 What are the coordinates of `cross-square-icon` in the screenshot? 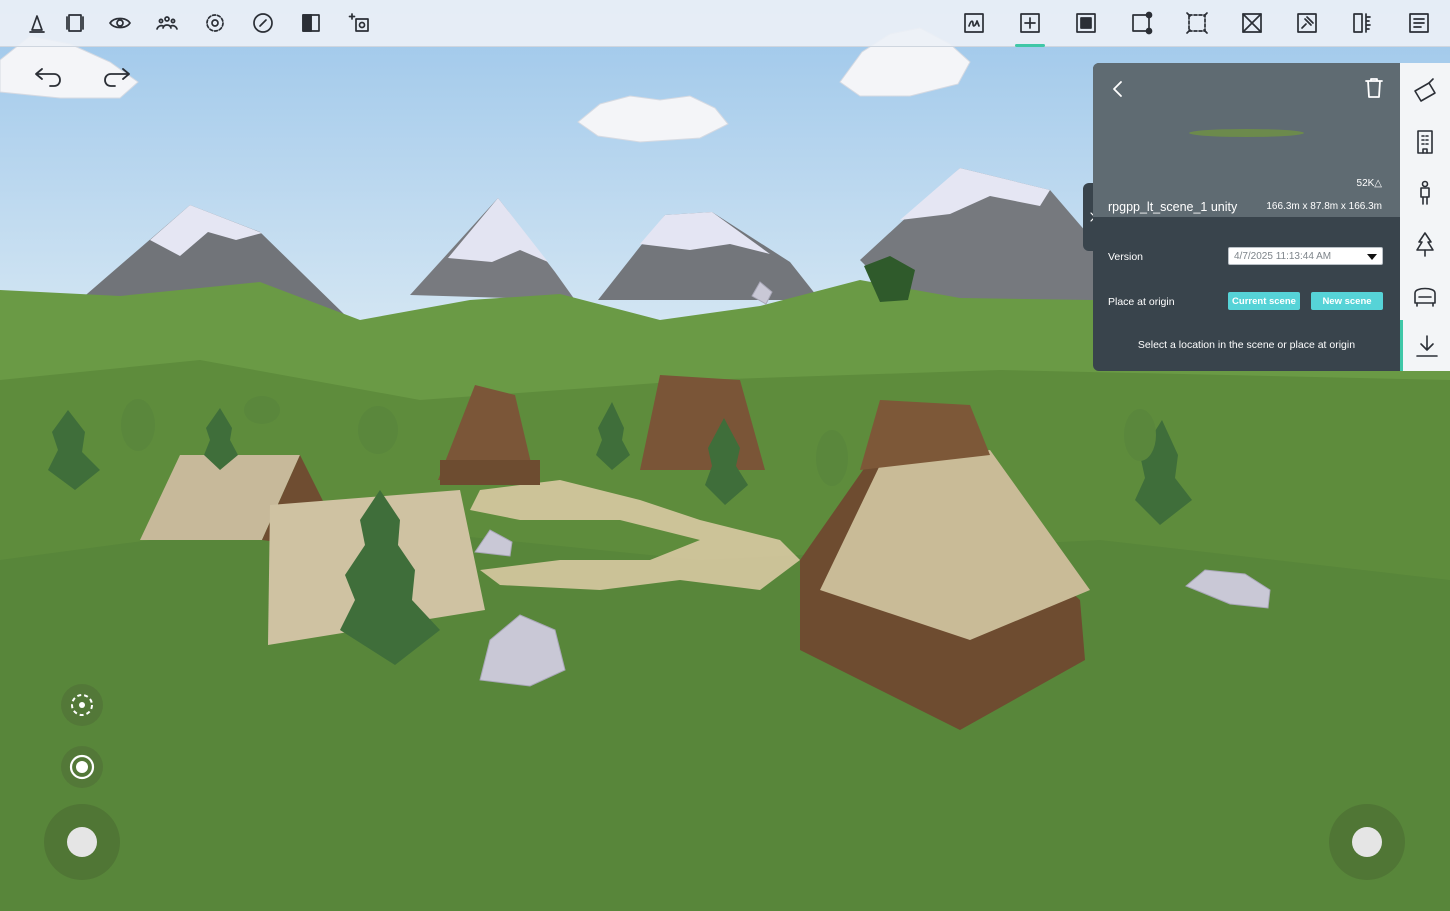 It's located at (1252, 23).